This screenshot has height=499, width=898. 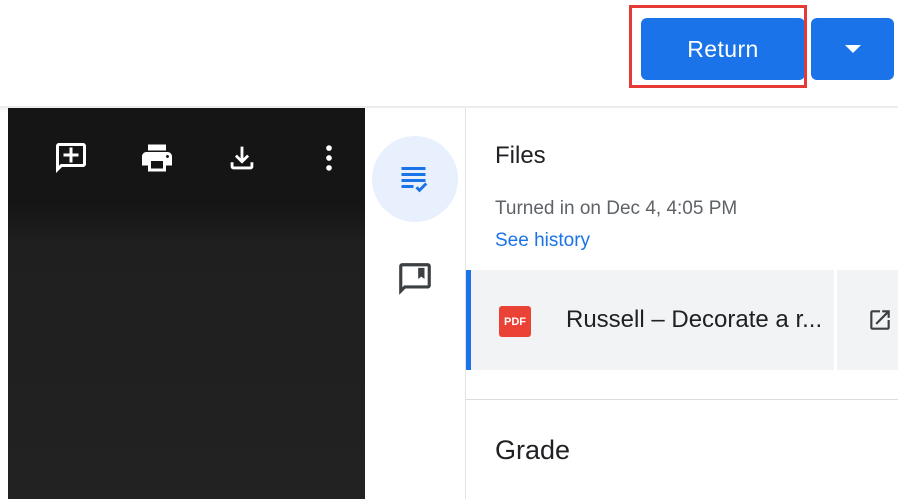 What do you see at coordinates (867, 320) in the screenshot?
I see `open-in-new-tab-button` at bounding box center [867, 320].